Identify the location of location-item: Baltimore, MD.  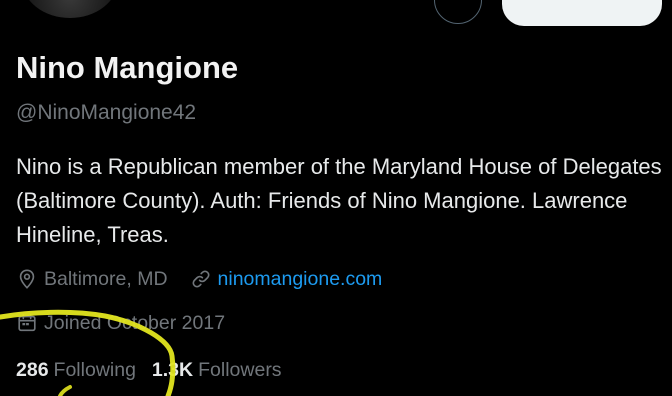
(92, 279).